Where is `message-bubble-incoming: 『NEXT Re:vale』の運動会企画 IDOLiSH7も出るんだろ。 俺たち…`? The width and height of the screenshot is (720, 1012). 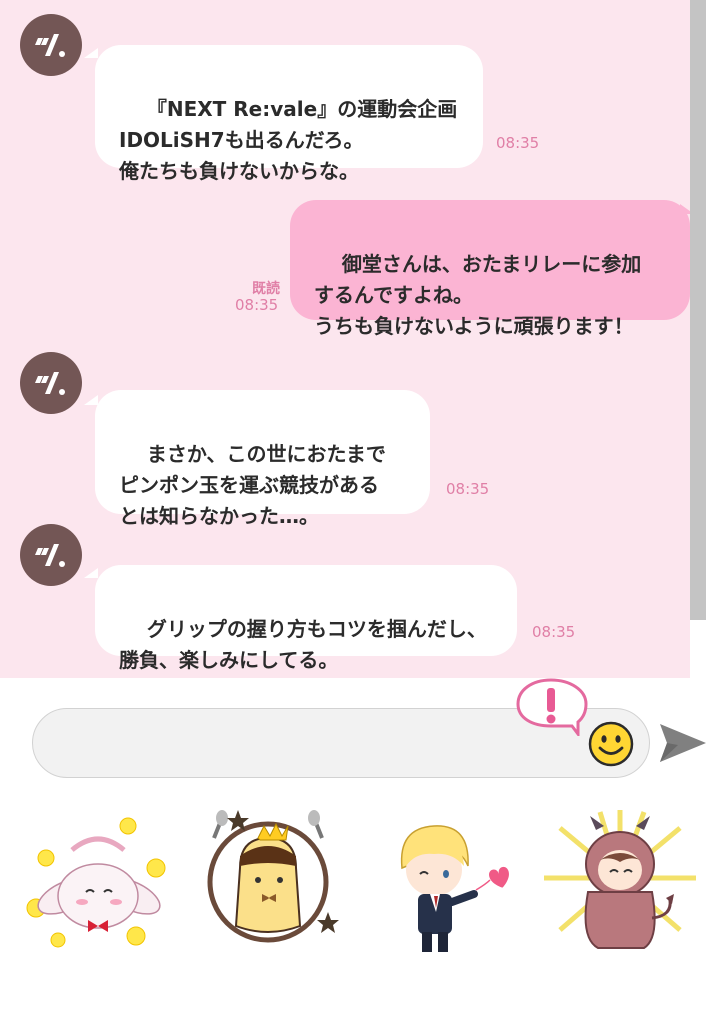 message-bubble-incoming: 『NEXT Re:vale』の運動会企画 IDOLiSH7も出るんだろ。 俺たち… is located at coordinates (289, 114).